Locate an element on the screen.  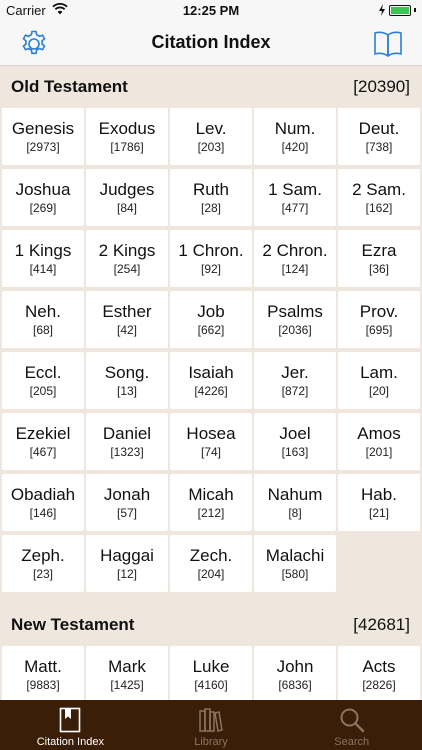
book-name: Mark is located at coordinates (127, 666).